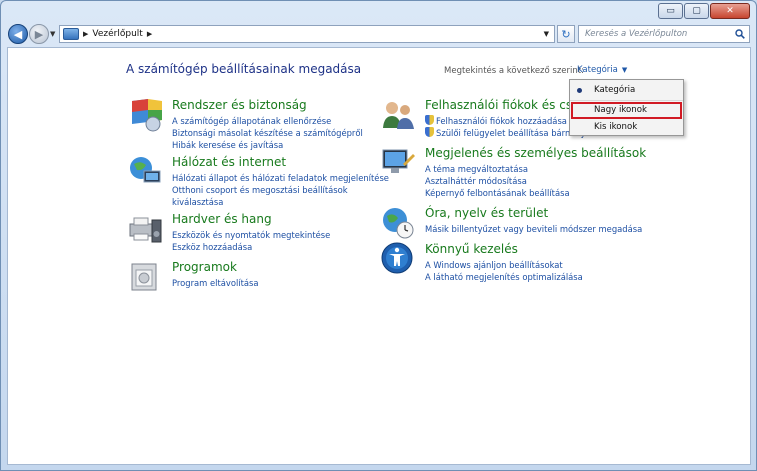 The width and height of the screenshot is (757, 471). Describe the element at coordinates (507, 133) in the screenshot. I see `task-link: Szülői felügyelet beállítása bármely` at that location.